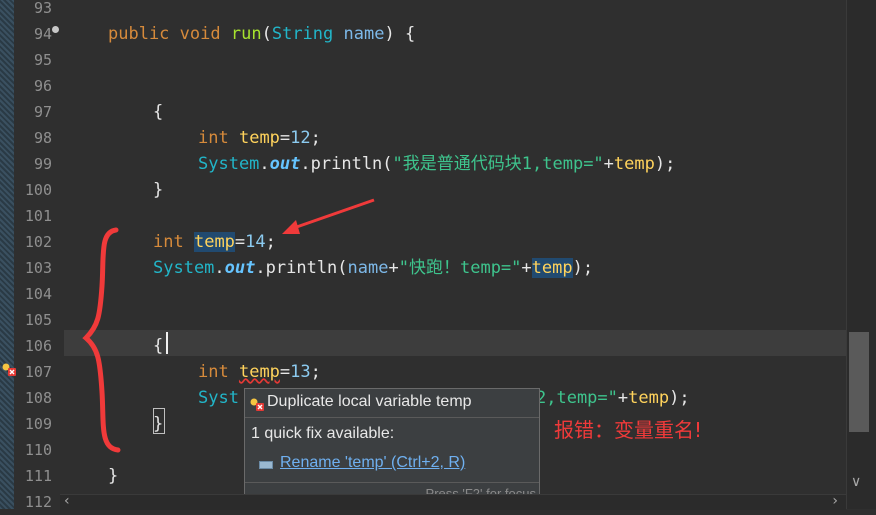  I want to click on line-number: 111, so click(38, 476).